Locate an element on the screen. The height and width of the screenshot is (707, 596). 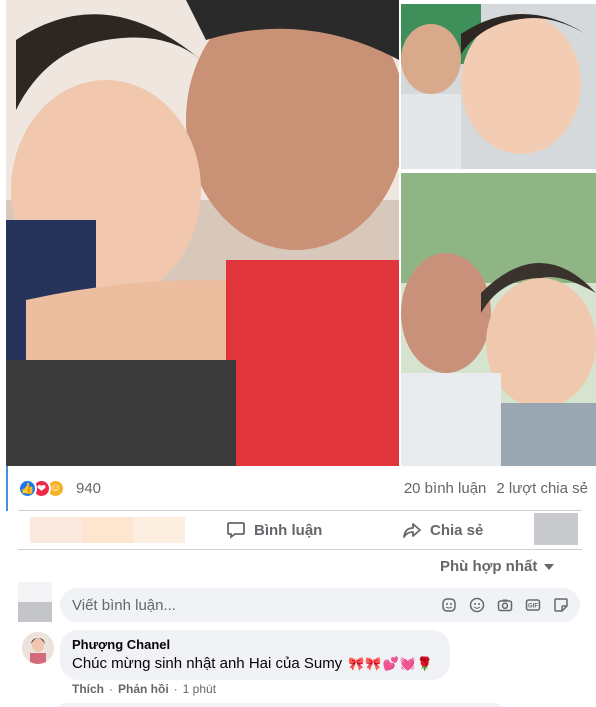
gif-icon: GIF is located at coordinates (533, 605).